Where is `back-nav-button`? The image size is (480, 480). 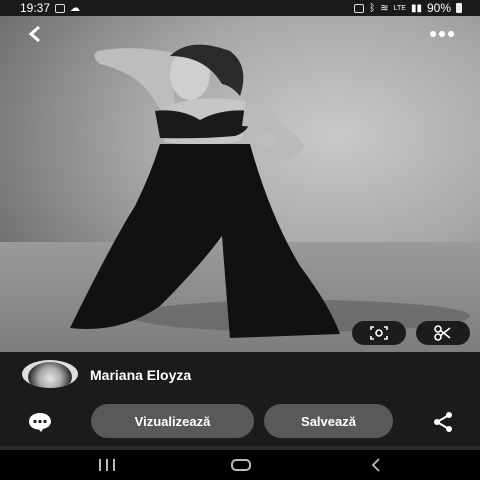 back-nav-button is located at coordinates (376, 465).